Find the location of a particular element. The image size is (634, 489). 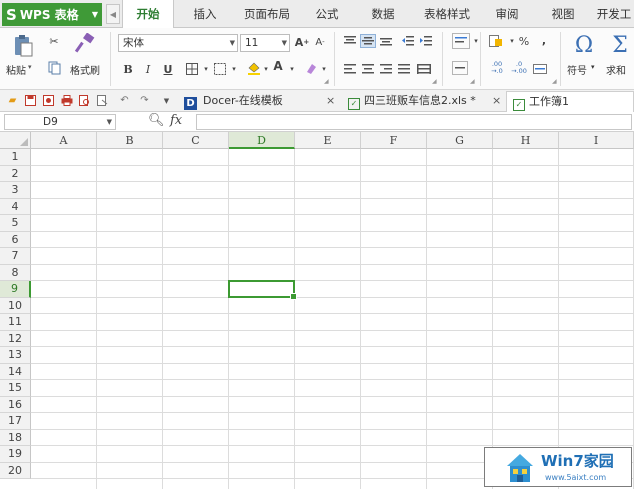

symbol-icon: Ω is located at coordinates (584, 45).